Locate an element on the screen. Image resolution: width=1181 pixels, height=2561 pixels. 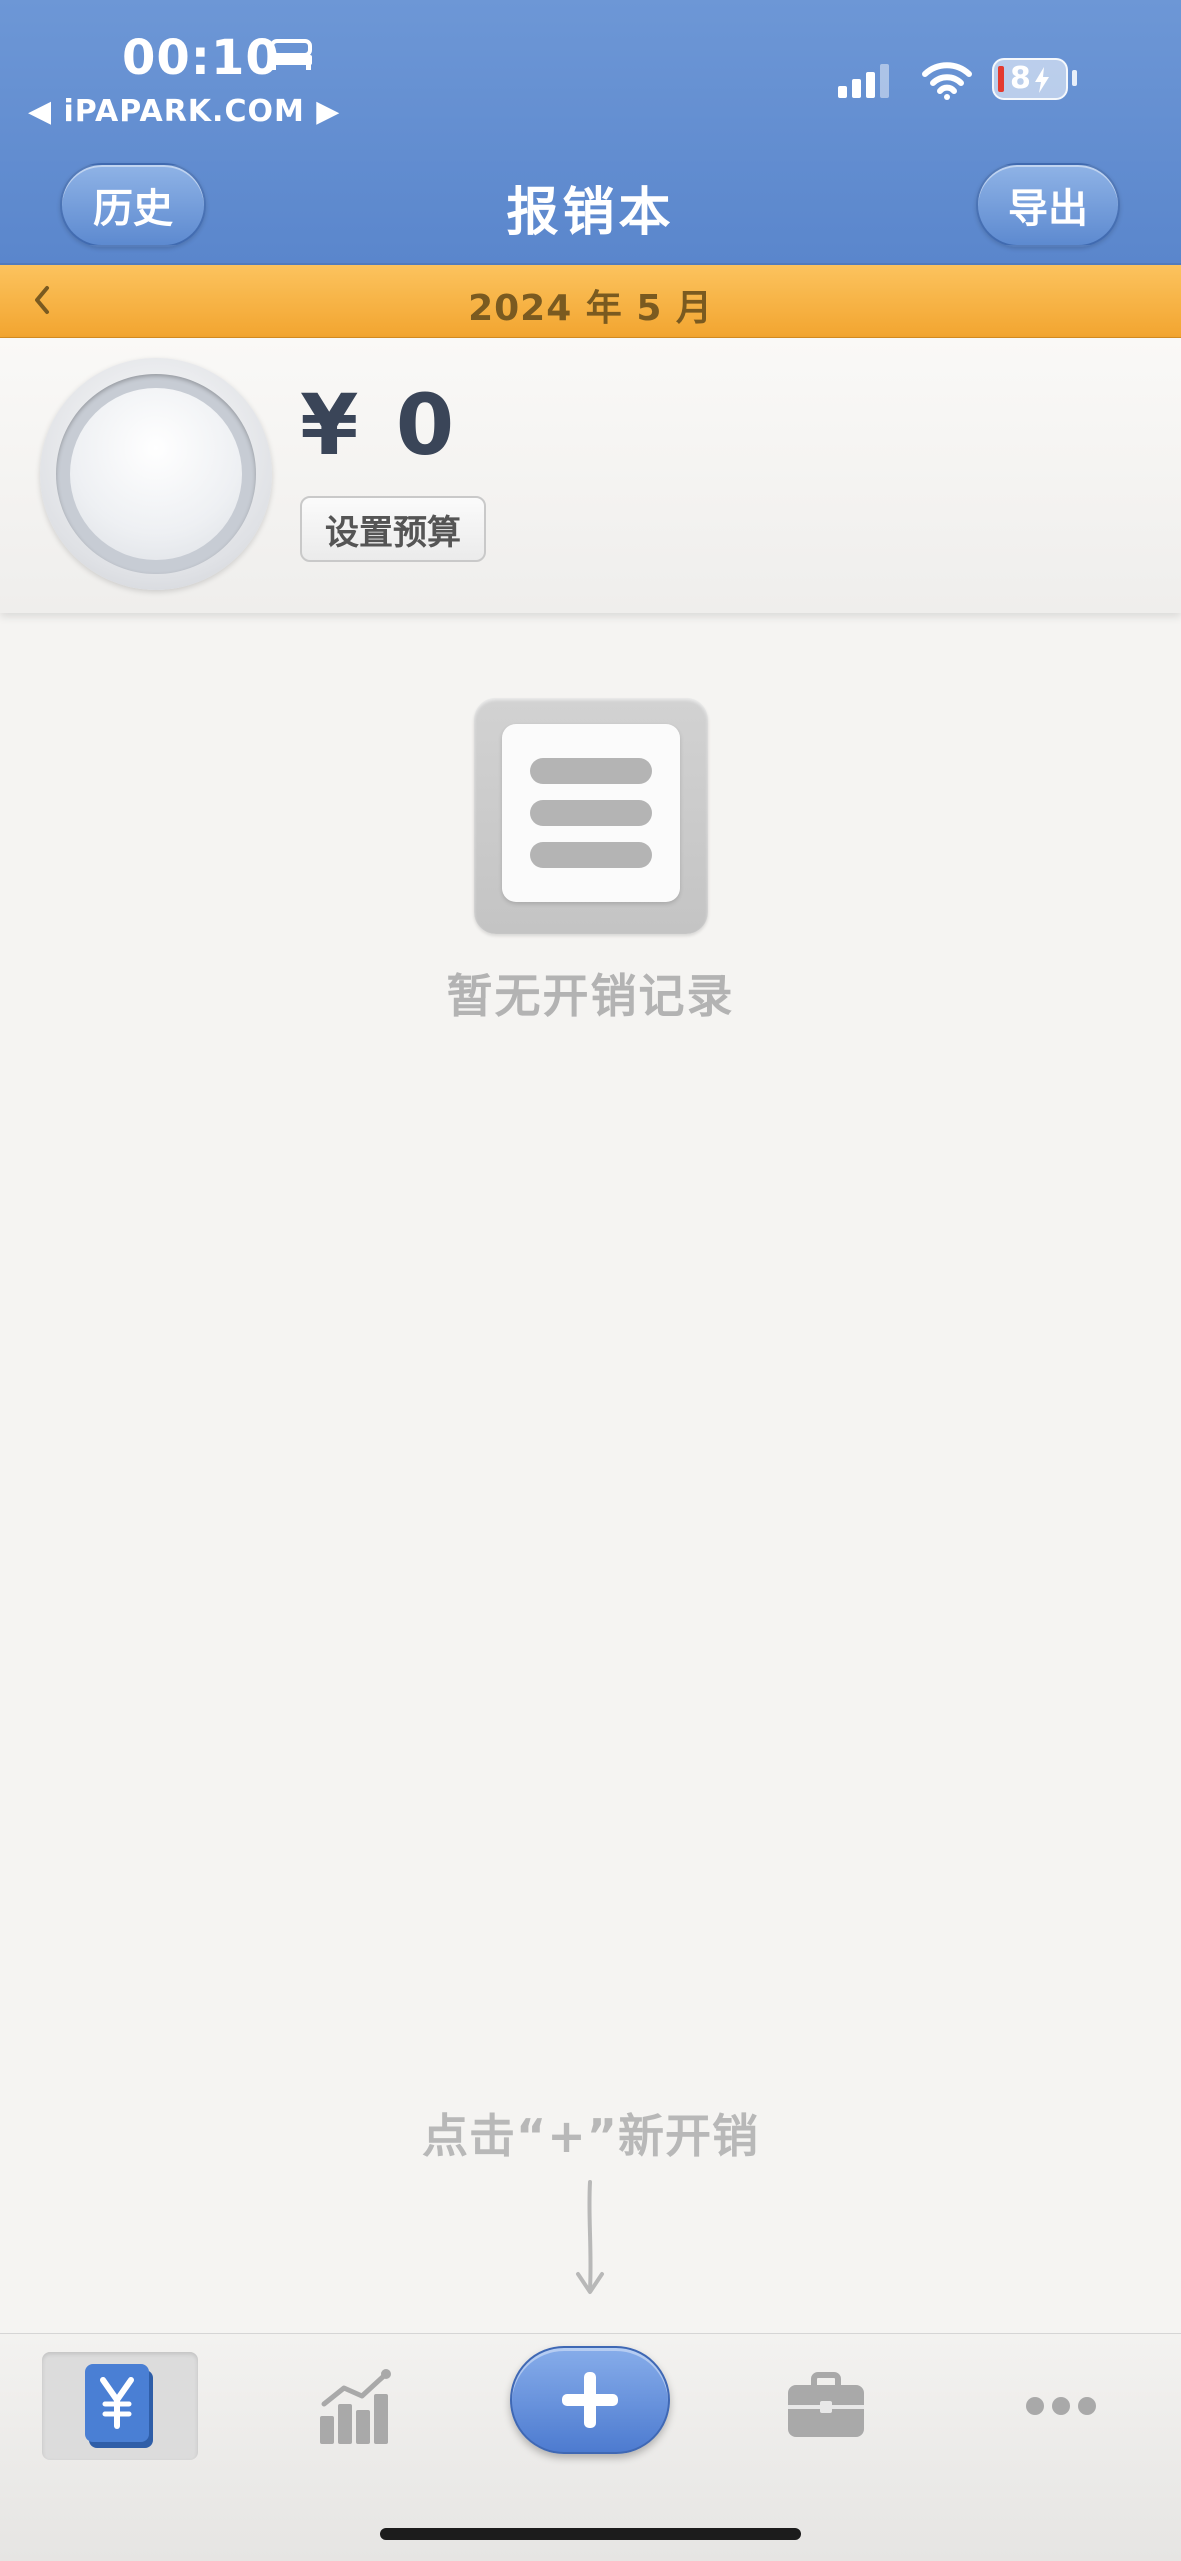
yen-ledger-icon is located at coordinates (119, 2406).